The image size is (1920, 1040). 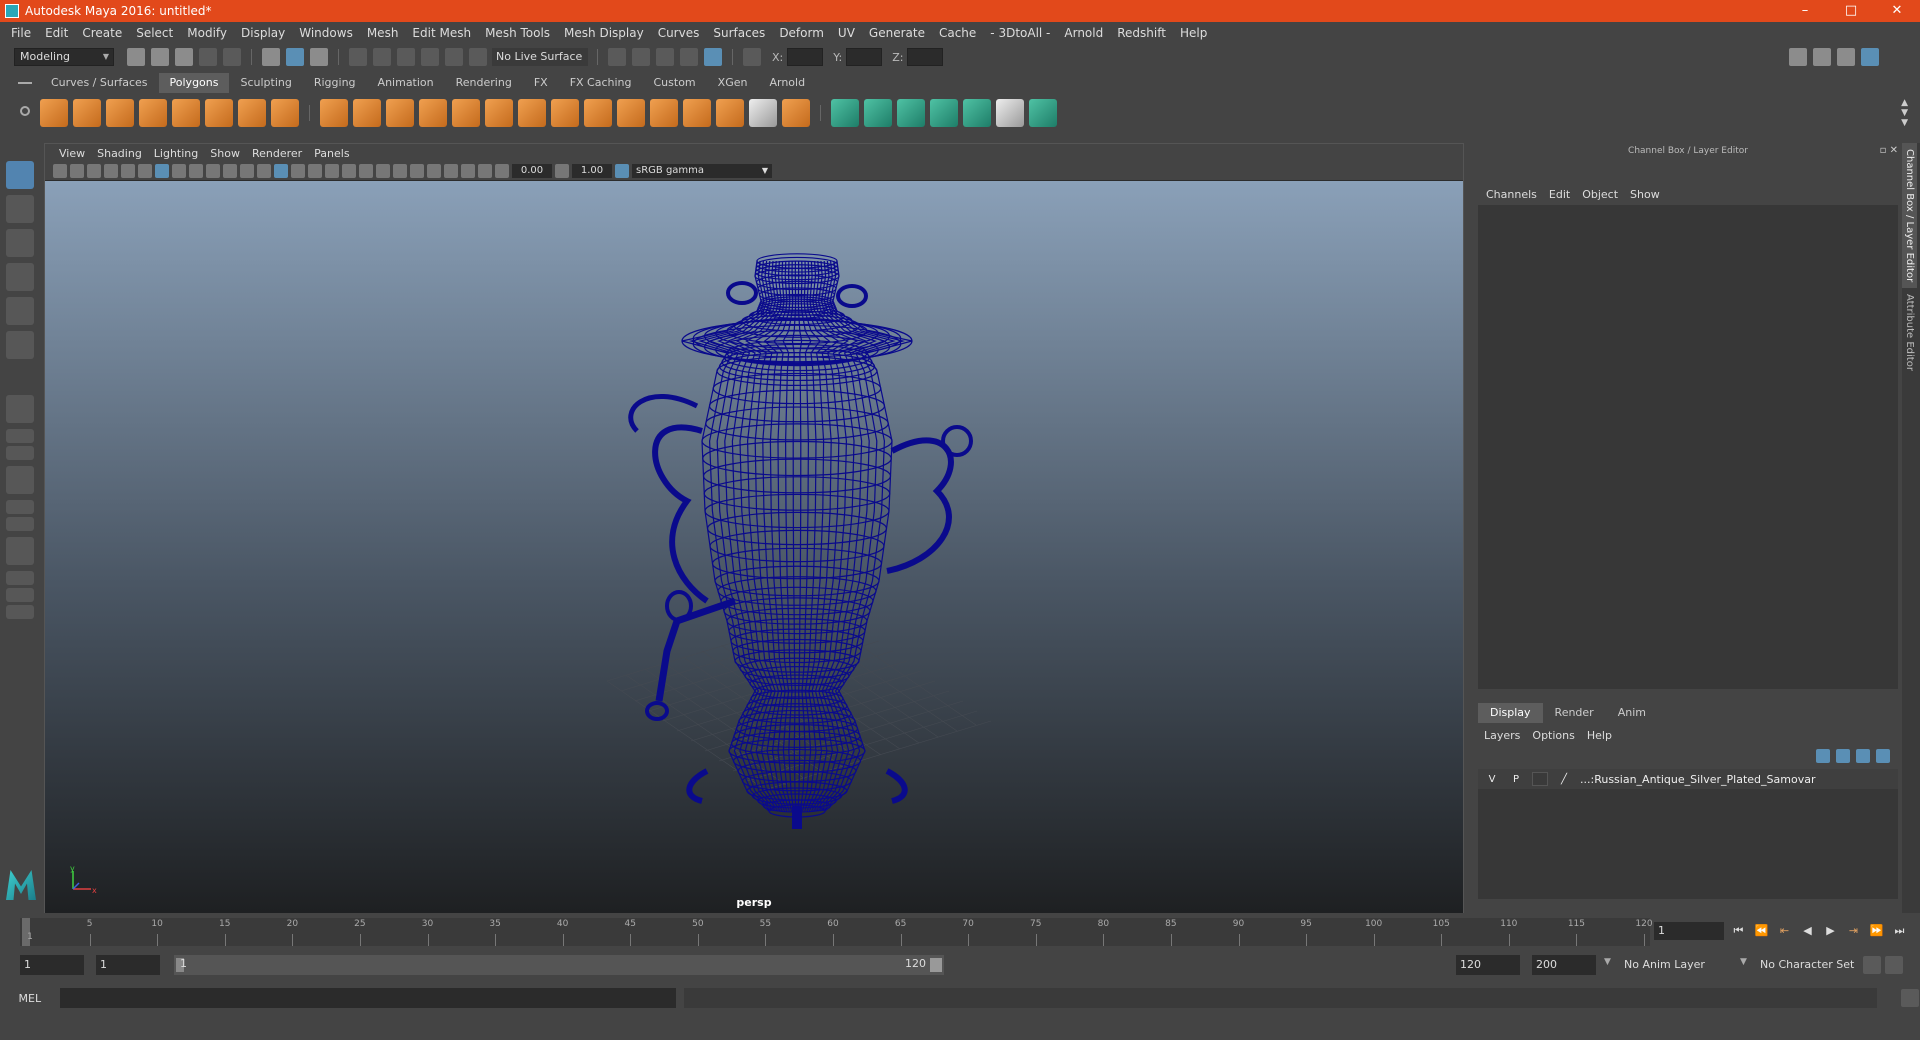 What do you see at coordinates (1600, 194) in the screenshot?
I see `channel-box-menu-object: Object` at bounding box center [1600, 194].